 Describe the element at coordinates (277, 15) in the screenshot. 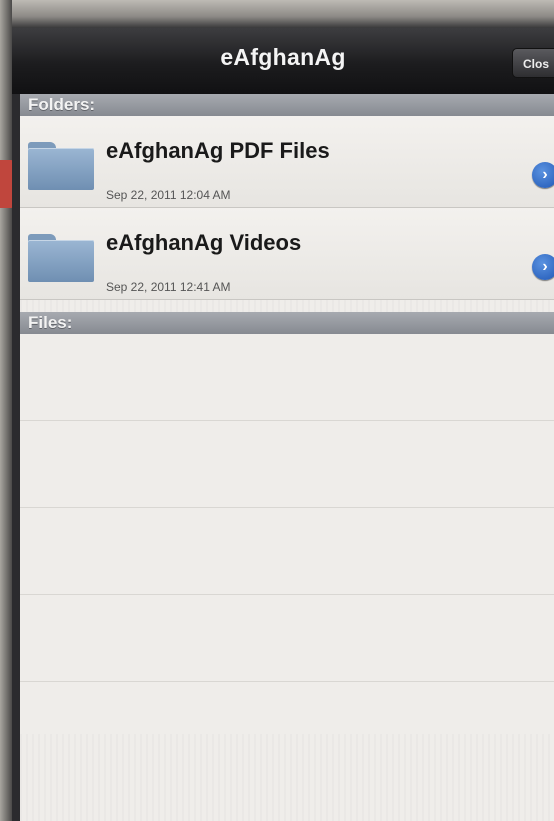

I see `device-bezel-top` at that location.